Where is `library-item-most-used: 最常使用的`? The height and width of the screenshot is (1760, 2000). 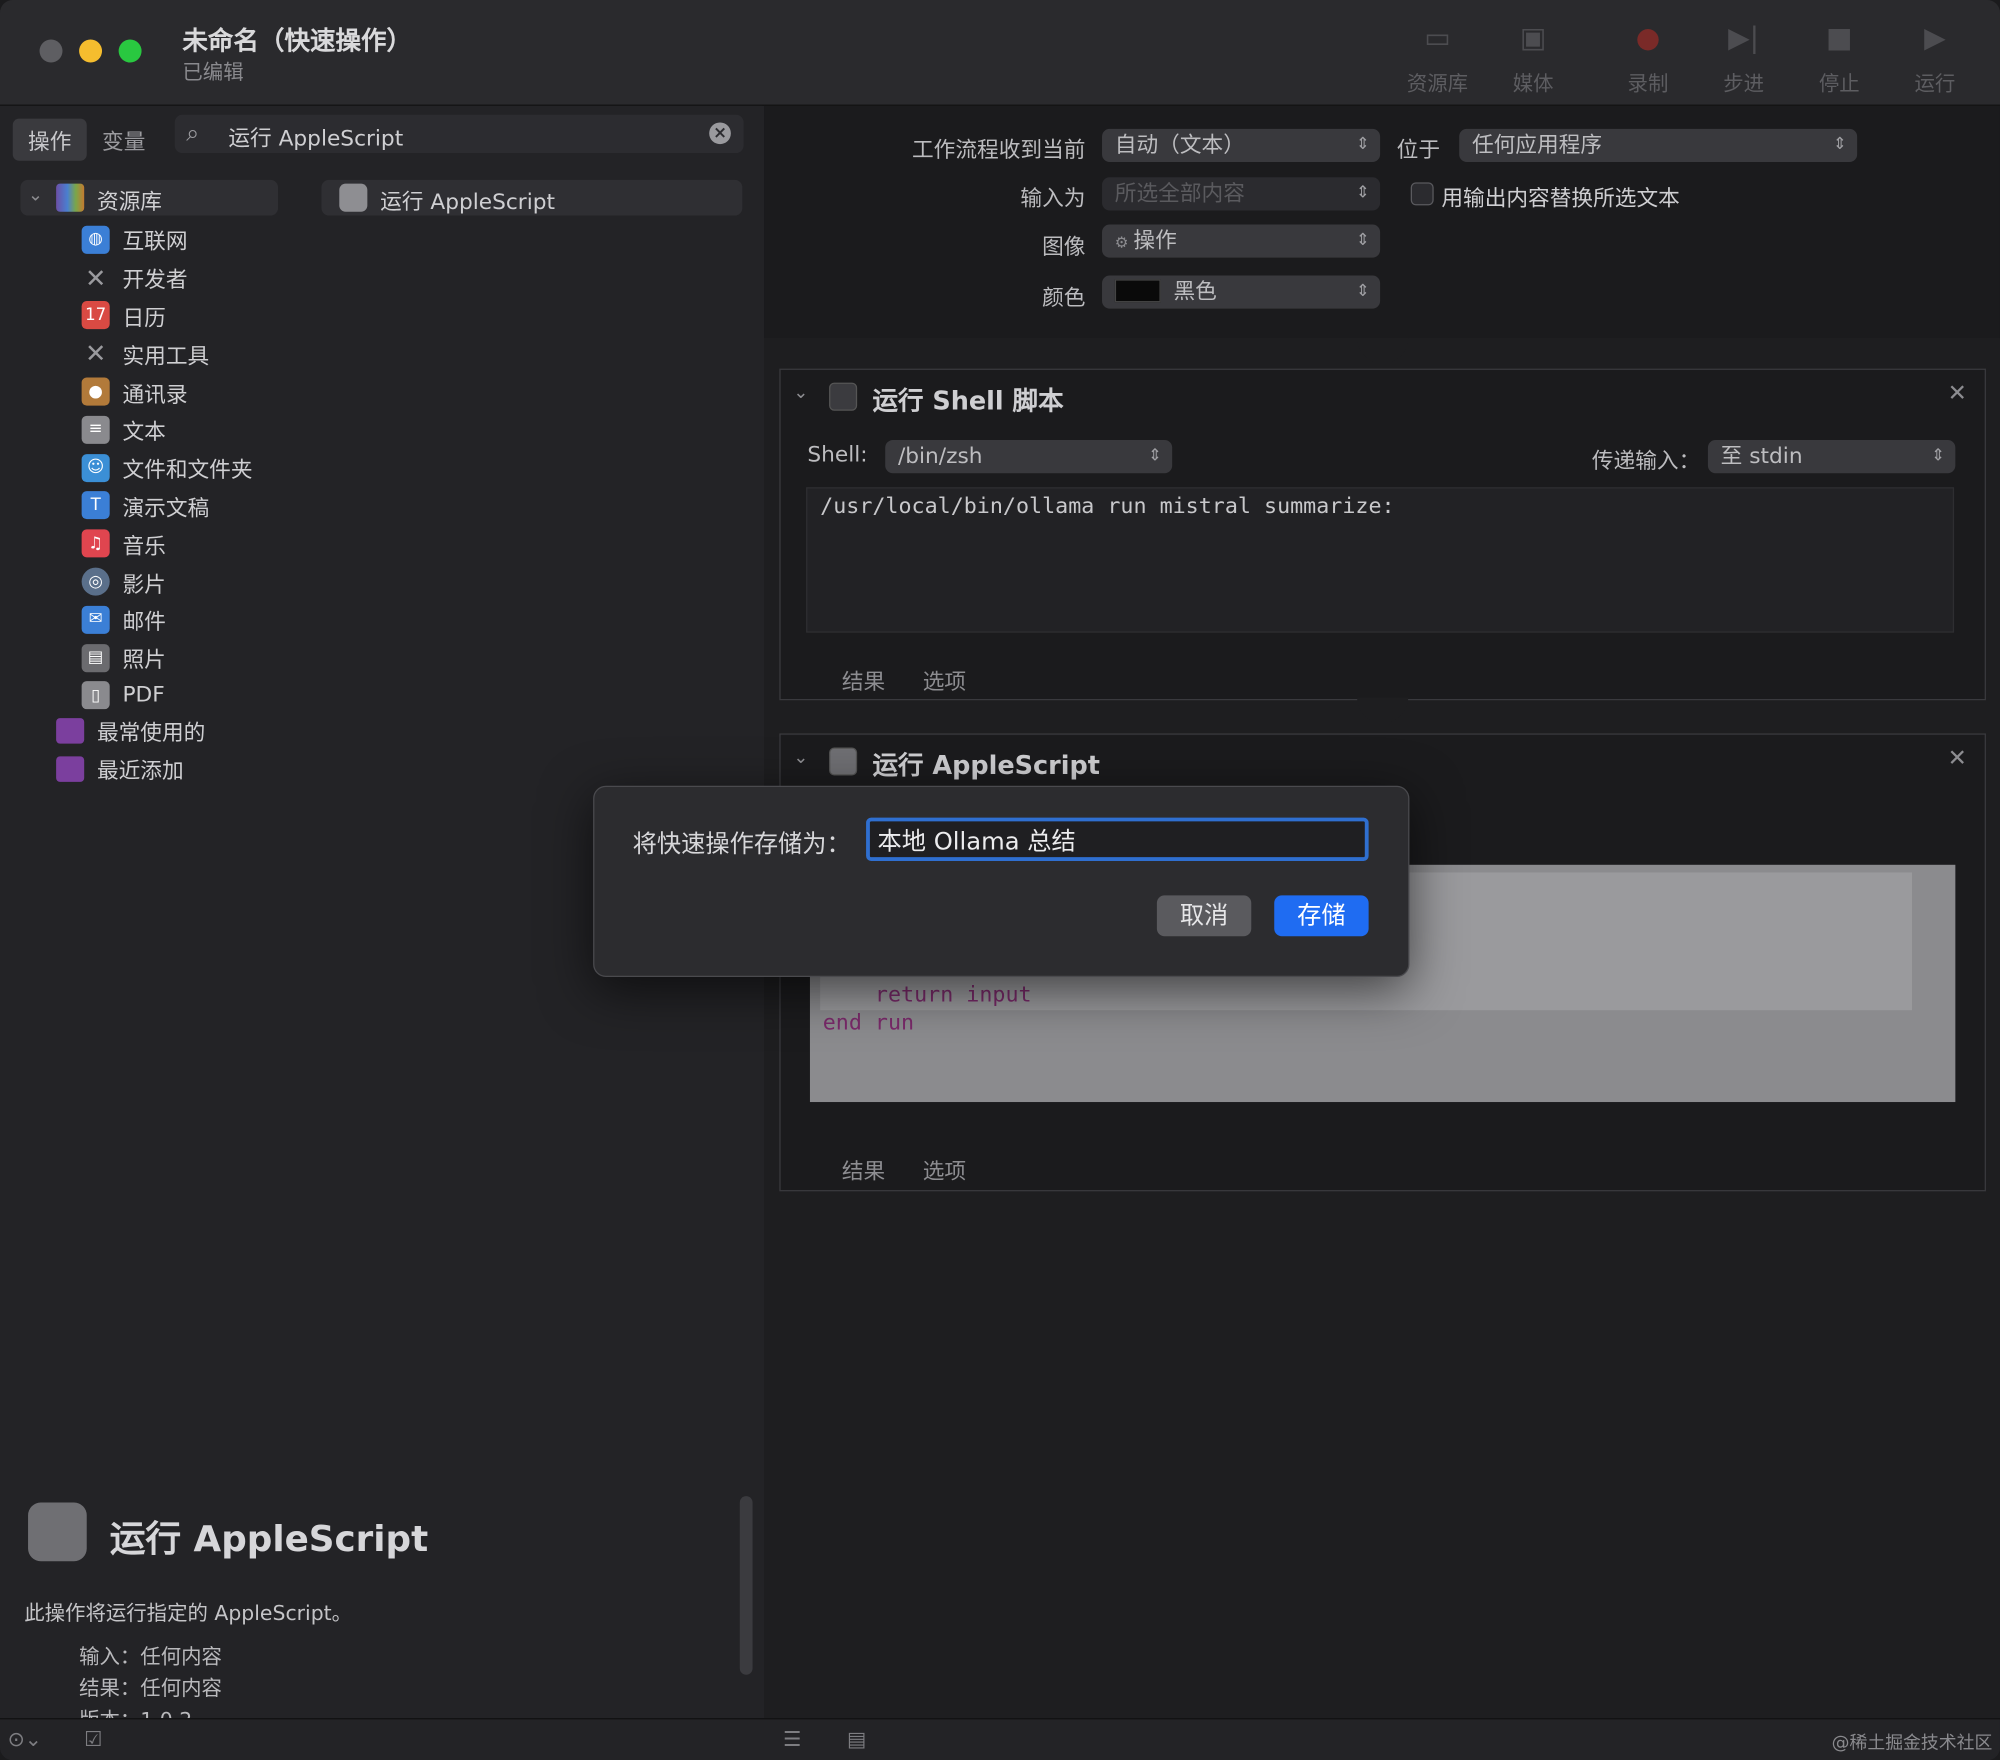 library-item-most-used: 最常使用的 is located at coordinates (130, 730).